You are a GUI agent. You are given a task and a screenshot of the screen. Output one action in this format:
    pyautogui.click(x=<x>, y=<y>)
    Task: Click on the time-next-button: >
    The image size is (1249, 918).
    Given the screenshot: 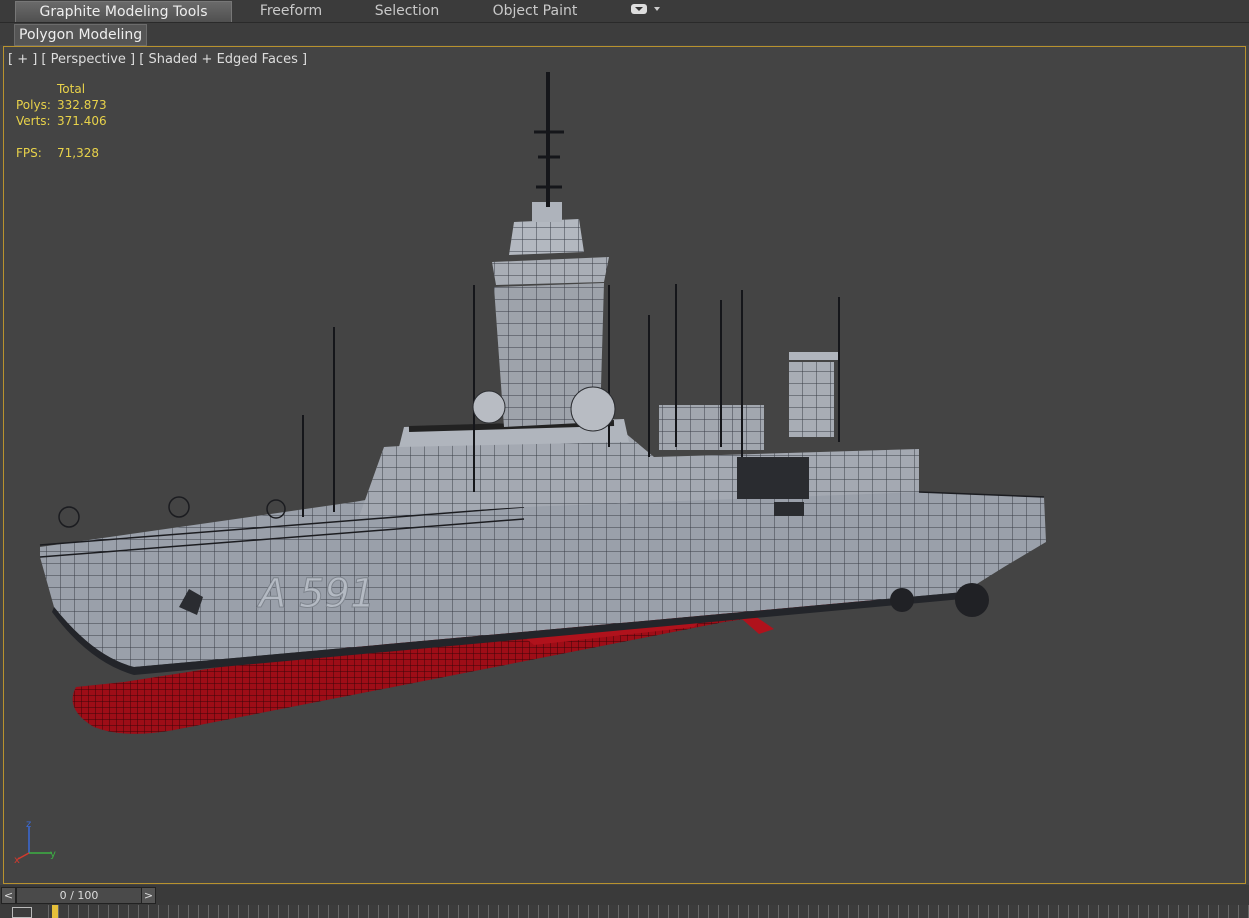 What is the action you would take?
    pyautogui.click(x=148, y=895)
    